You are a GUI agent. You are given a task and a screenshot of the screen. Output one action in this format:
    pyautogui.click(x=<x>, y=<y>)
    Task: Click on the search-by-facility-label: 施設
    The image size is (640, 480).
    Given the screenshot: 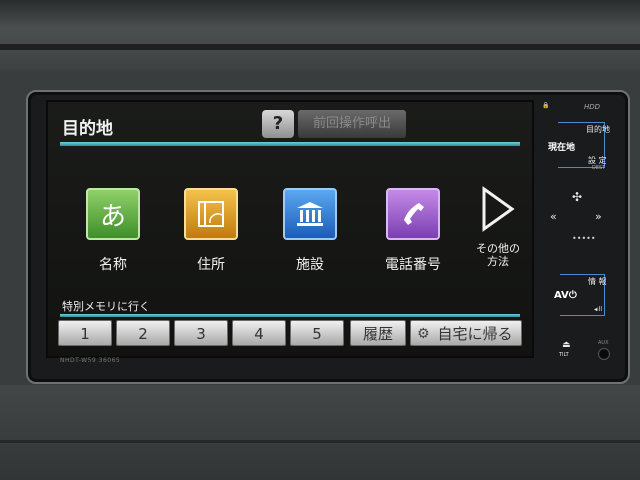 What is the action you would take?
    pyautogui.click(x=310, y=265)
    